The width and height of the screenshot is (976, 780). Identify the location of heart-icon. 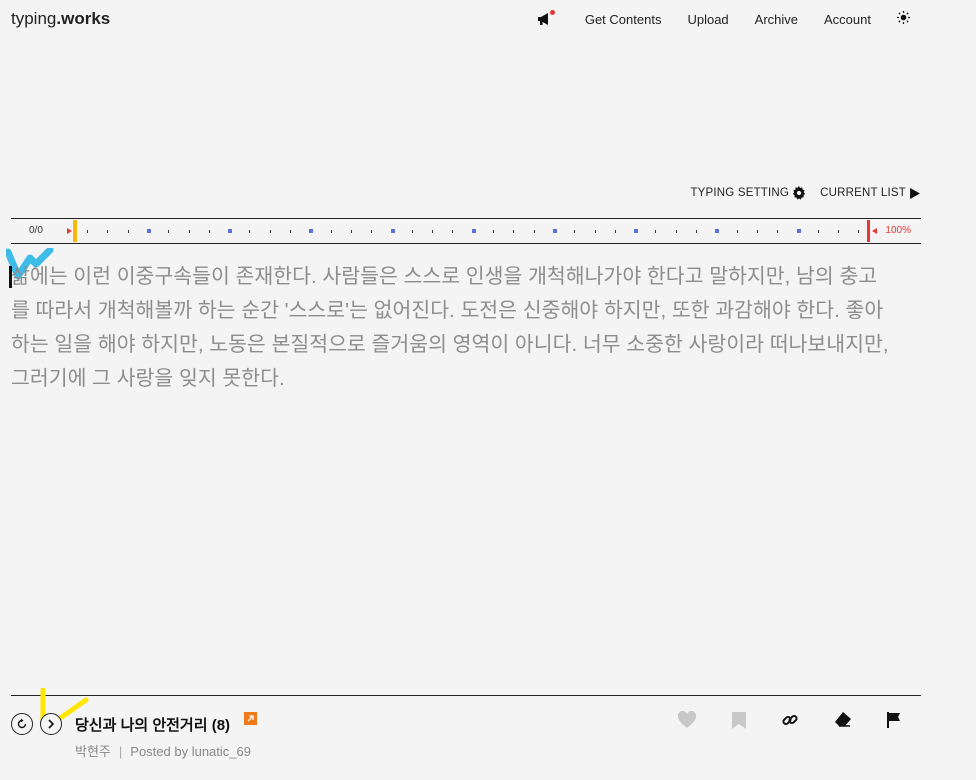
(687, 719).